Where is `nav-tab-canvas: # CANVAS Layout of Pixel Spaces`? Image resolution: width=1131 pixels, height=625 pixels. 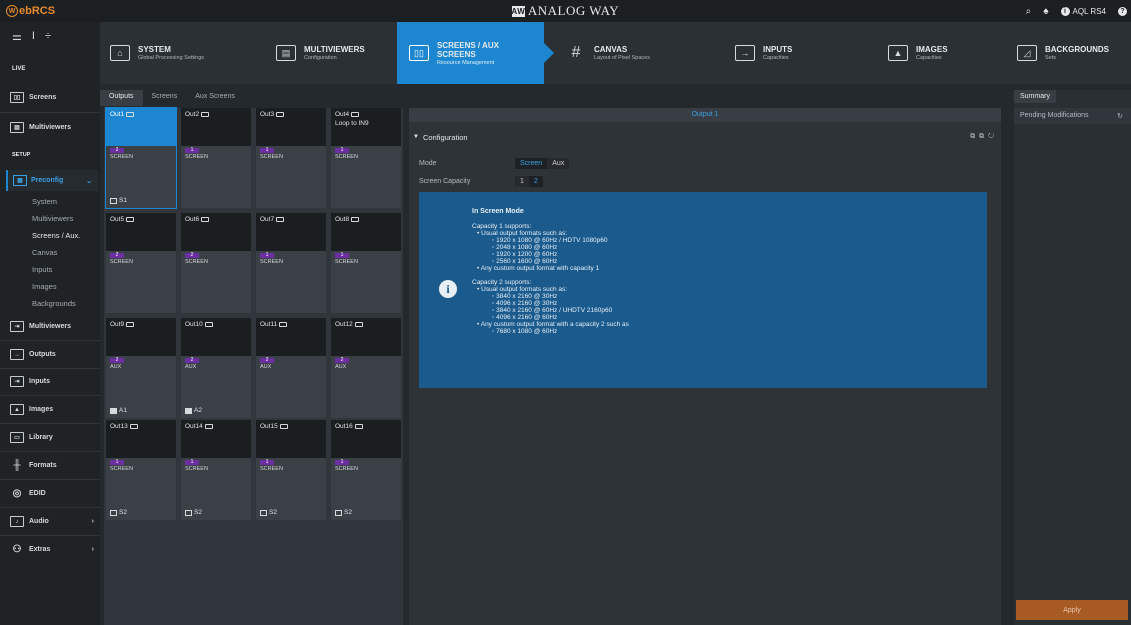
nav-tab-canvas: # CANVAS Layout of Pixel Spaces is located at coordinates (608, 53).